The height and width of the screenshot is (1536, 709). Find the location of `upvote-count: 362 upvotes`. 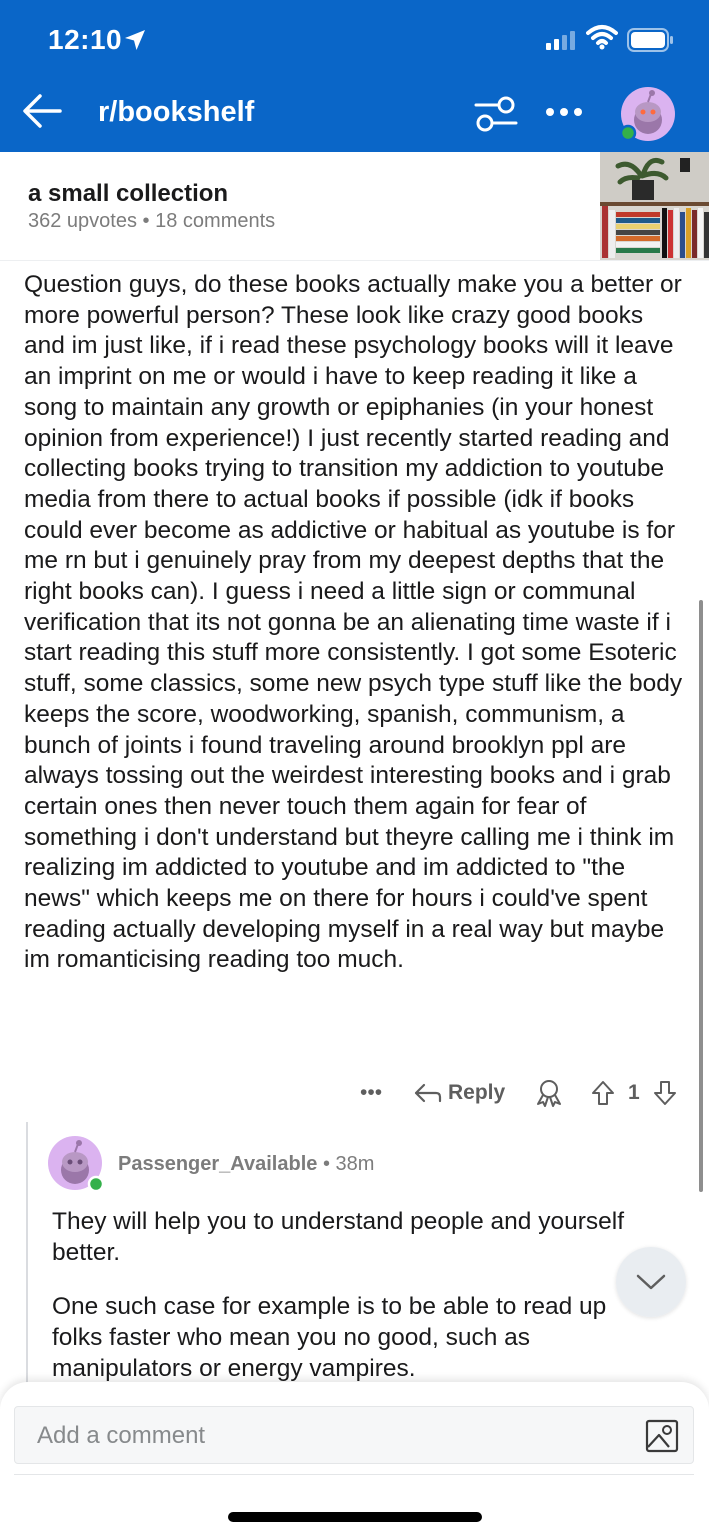

upvote-count: 362 upvotes is located at coordinates (82, 221).